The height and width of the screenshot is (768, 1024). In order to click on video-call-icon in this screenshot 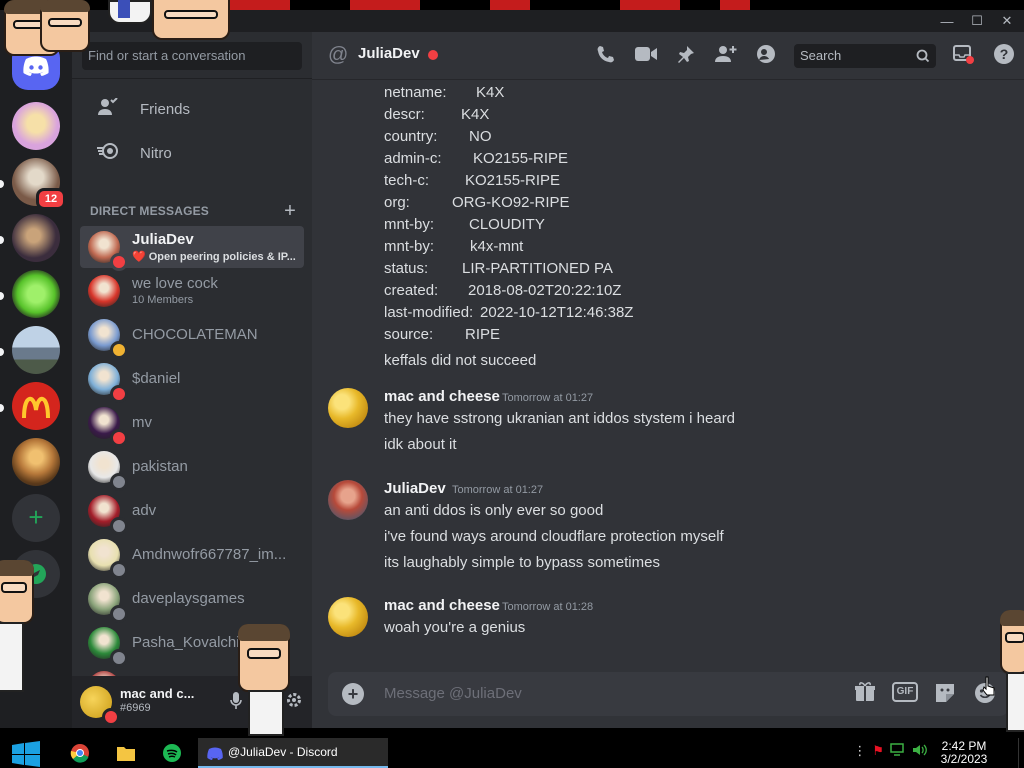, I will do `click(646, 56)`.